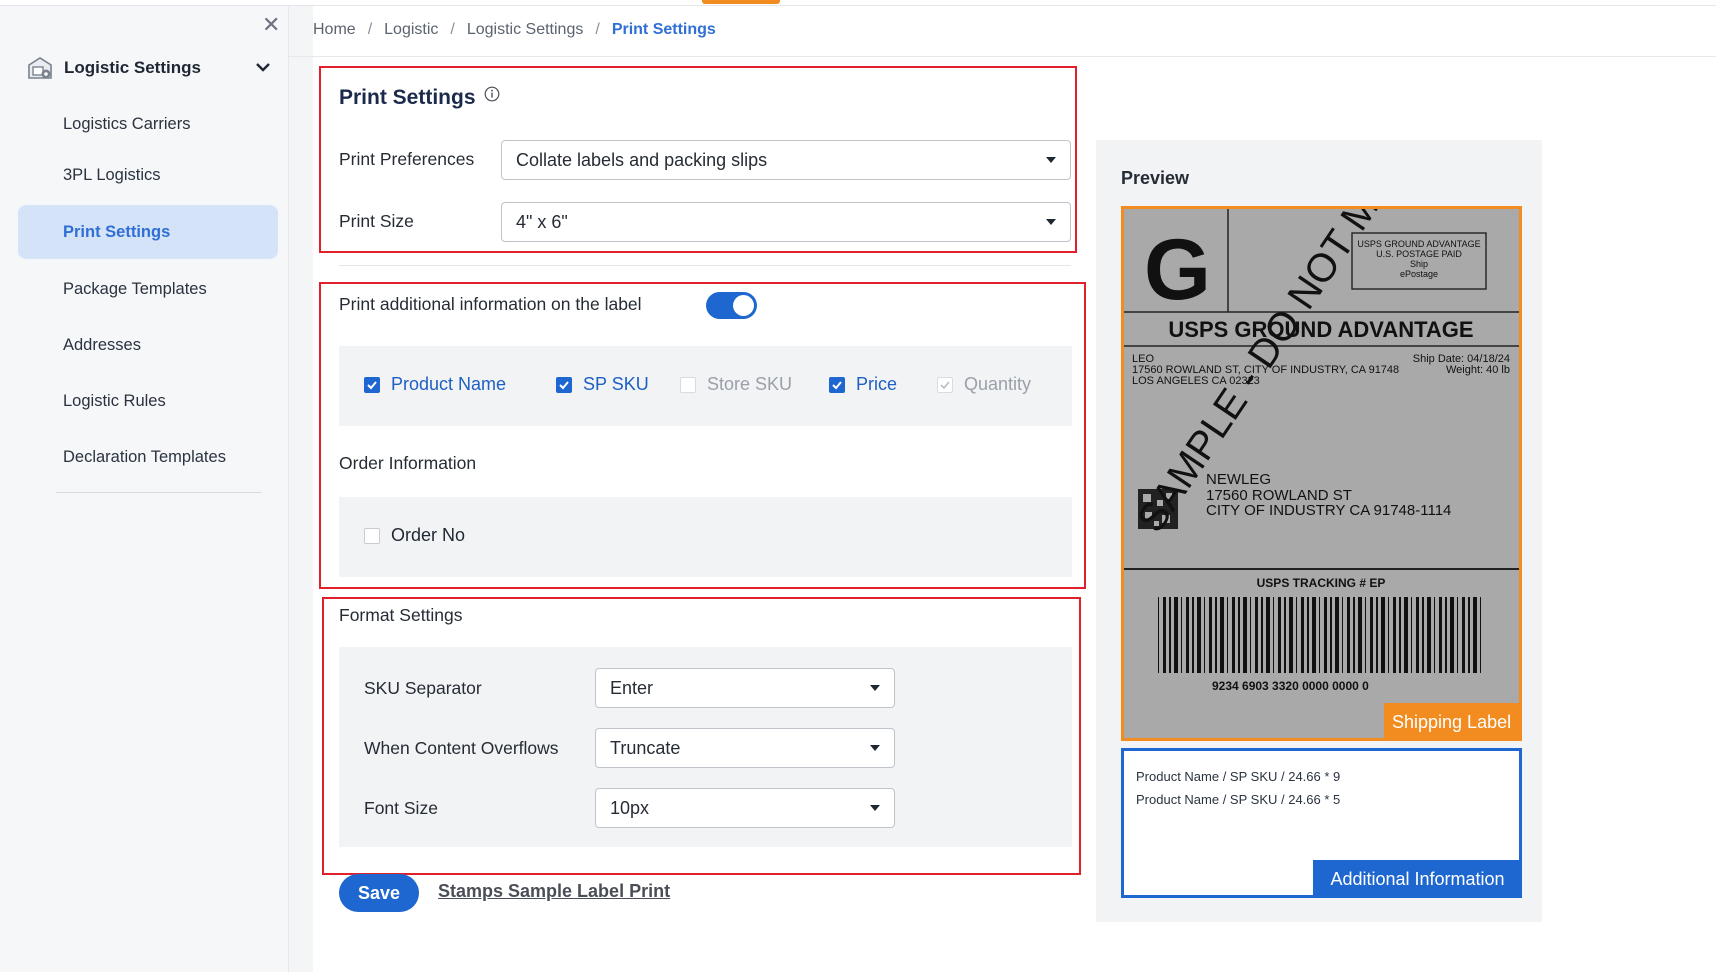  Describe the element at coordinates (271, 25) in the screenshot. I see `close-sidebar-icon: ✕` at that location.